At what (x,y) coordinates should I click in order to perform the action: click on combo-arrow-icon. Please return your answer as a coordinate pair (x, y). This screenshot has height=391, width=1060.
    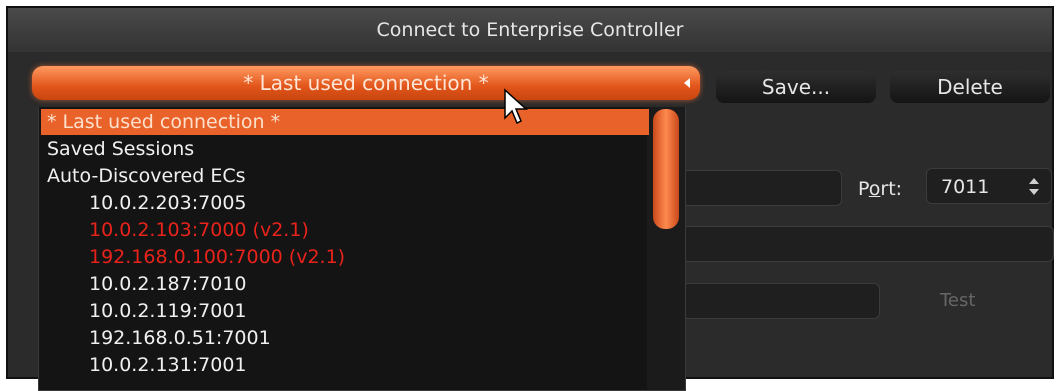
    Looking at the image, I should click on (687, 83).